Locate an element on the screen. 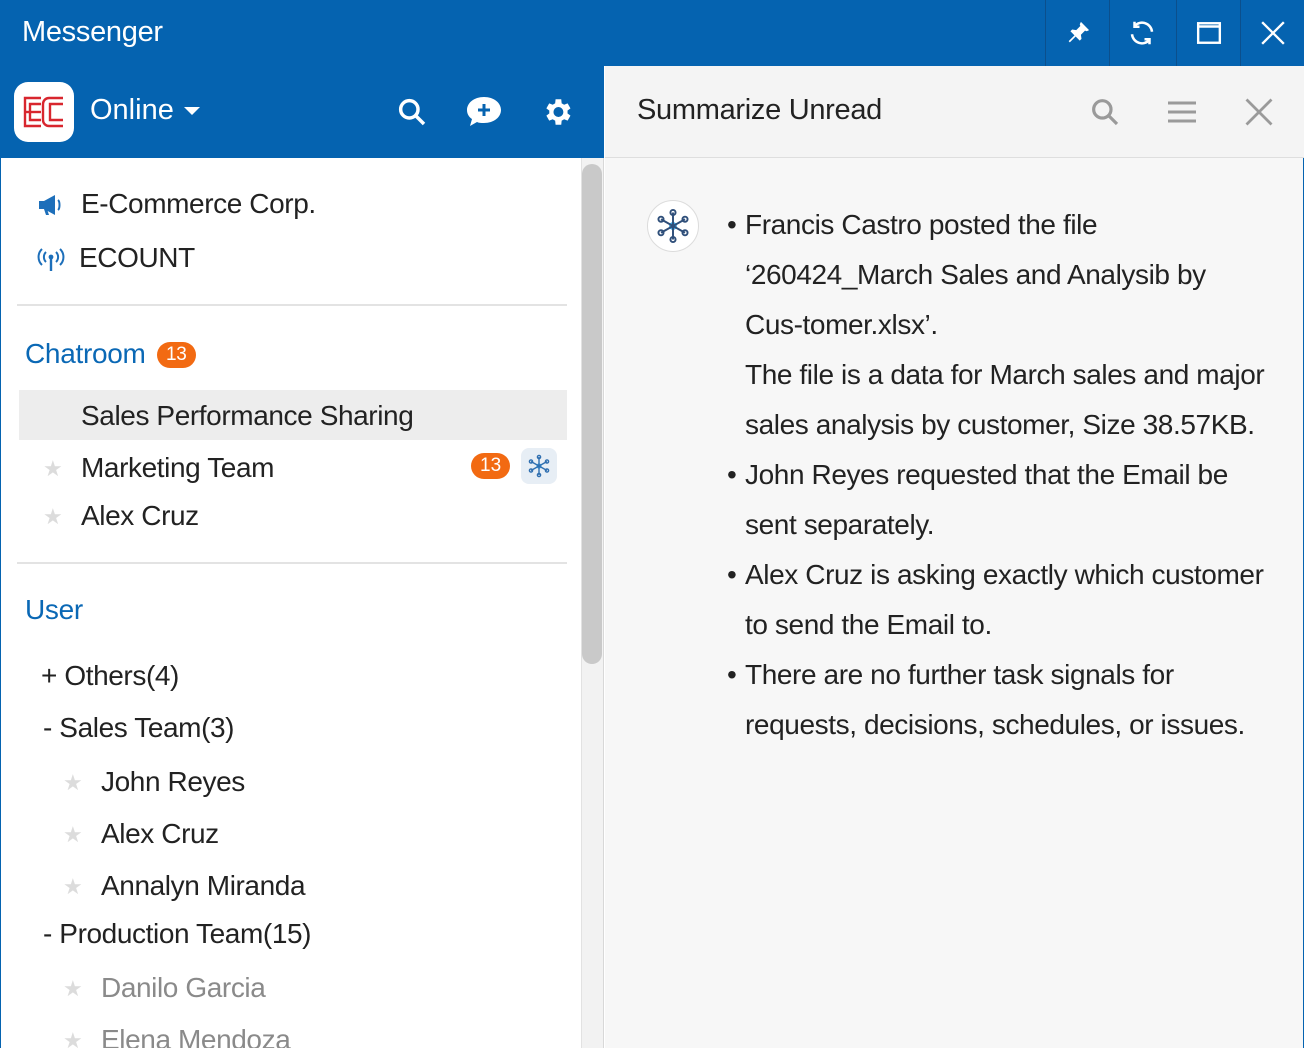 The height and width of the screenshot is (1048, 1304). user-item: John Reyes is located at coordinates (173, 782).